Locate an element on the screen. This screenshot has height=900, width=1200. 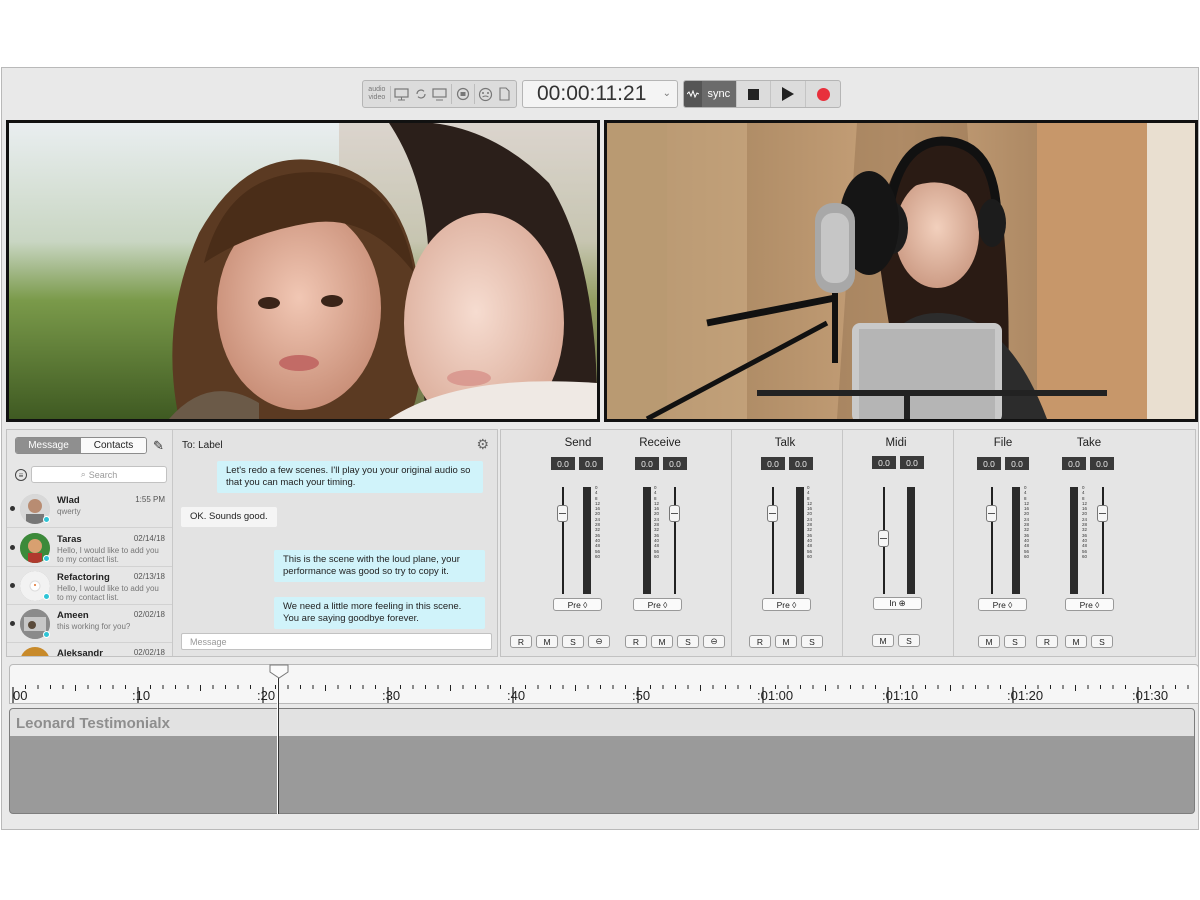
search-input: ⌕ Search is located at coordinates (99, 474).